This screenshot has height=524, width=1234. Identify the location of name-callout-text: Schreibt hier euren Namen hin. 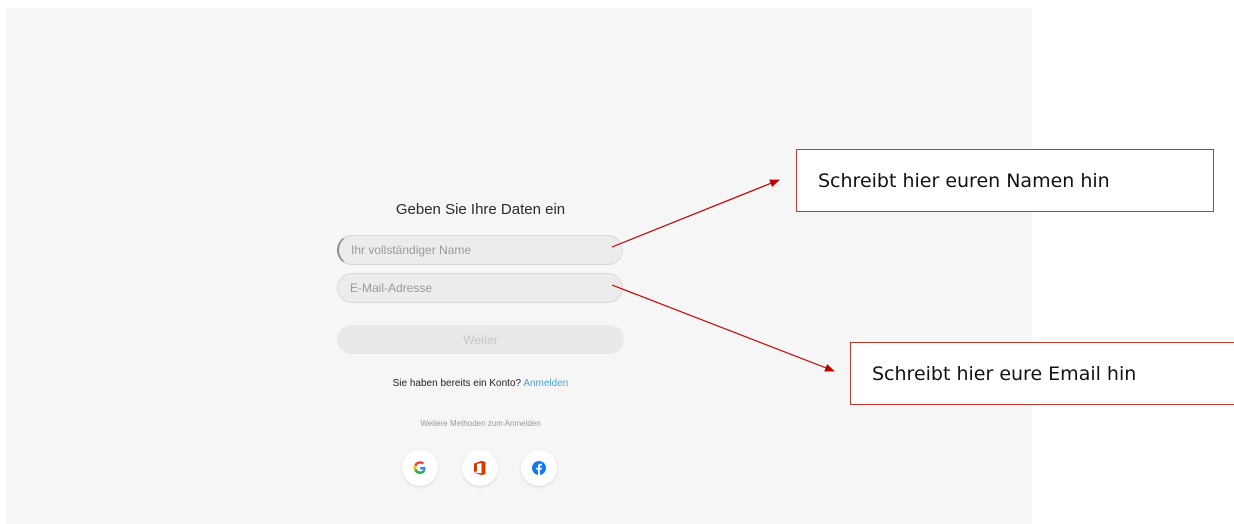
(964, 180).